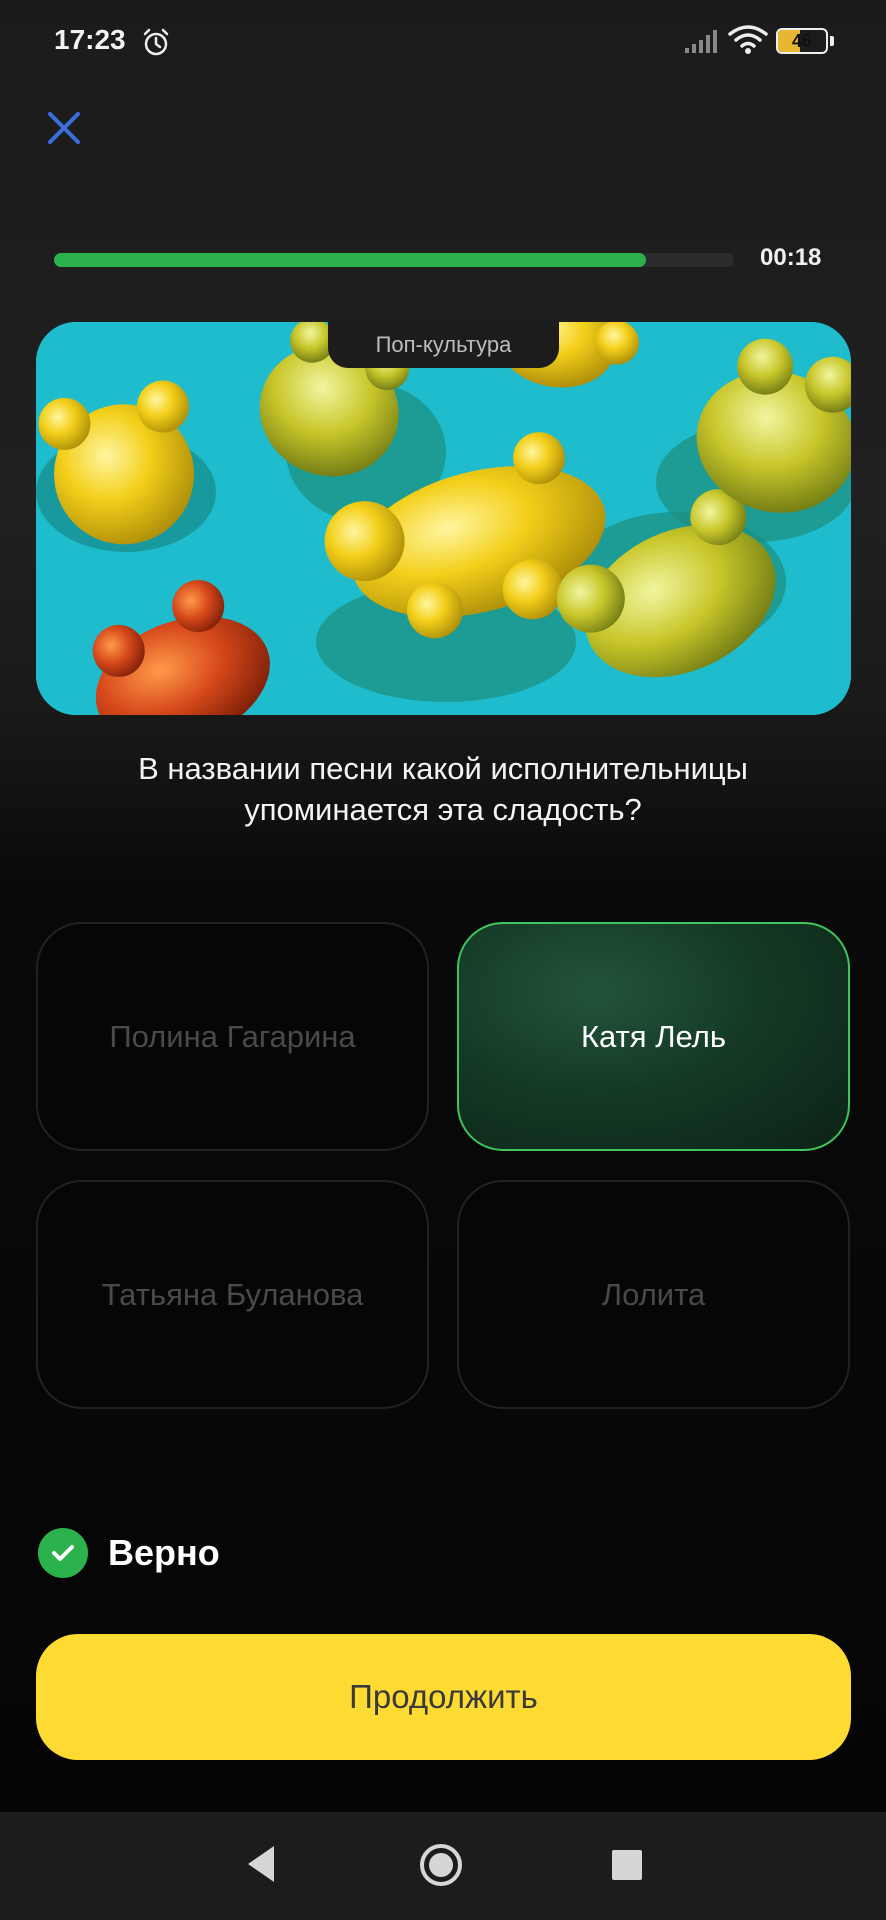  What do you see at coordinates (443, 42) in the screenshot?
I see `status-bar: 17:23 46` at bounding box center [443, 42].